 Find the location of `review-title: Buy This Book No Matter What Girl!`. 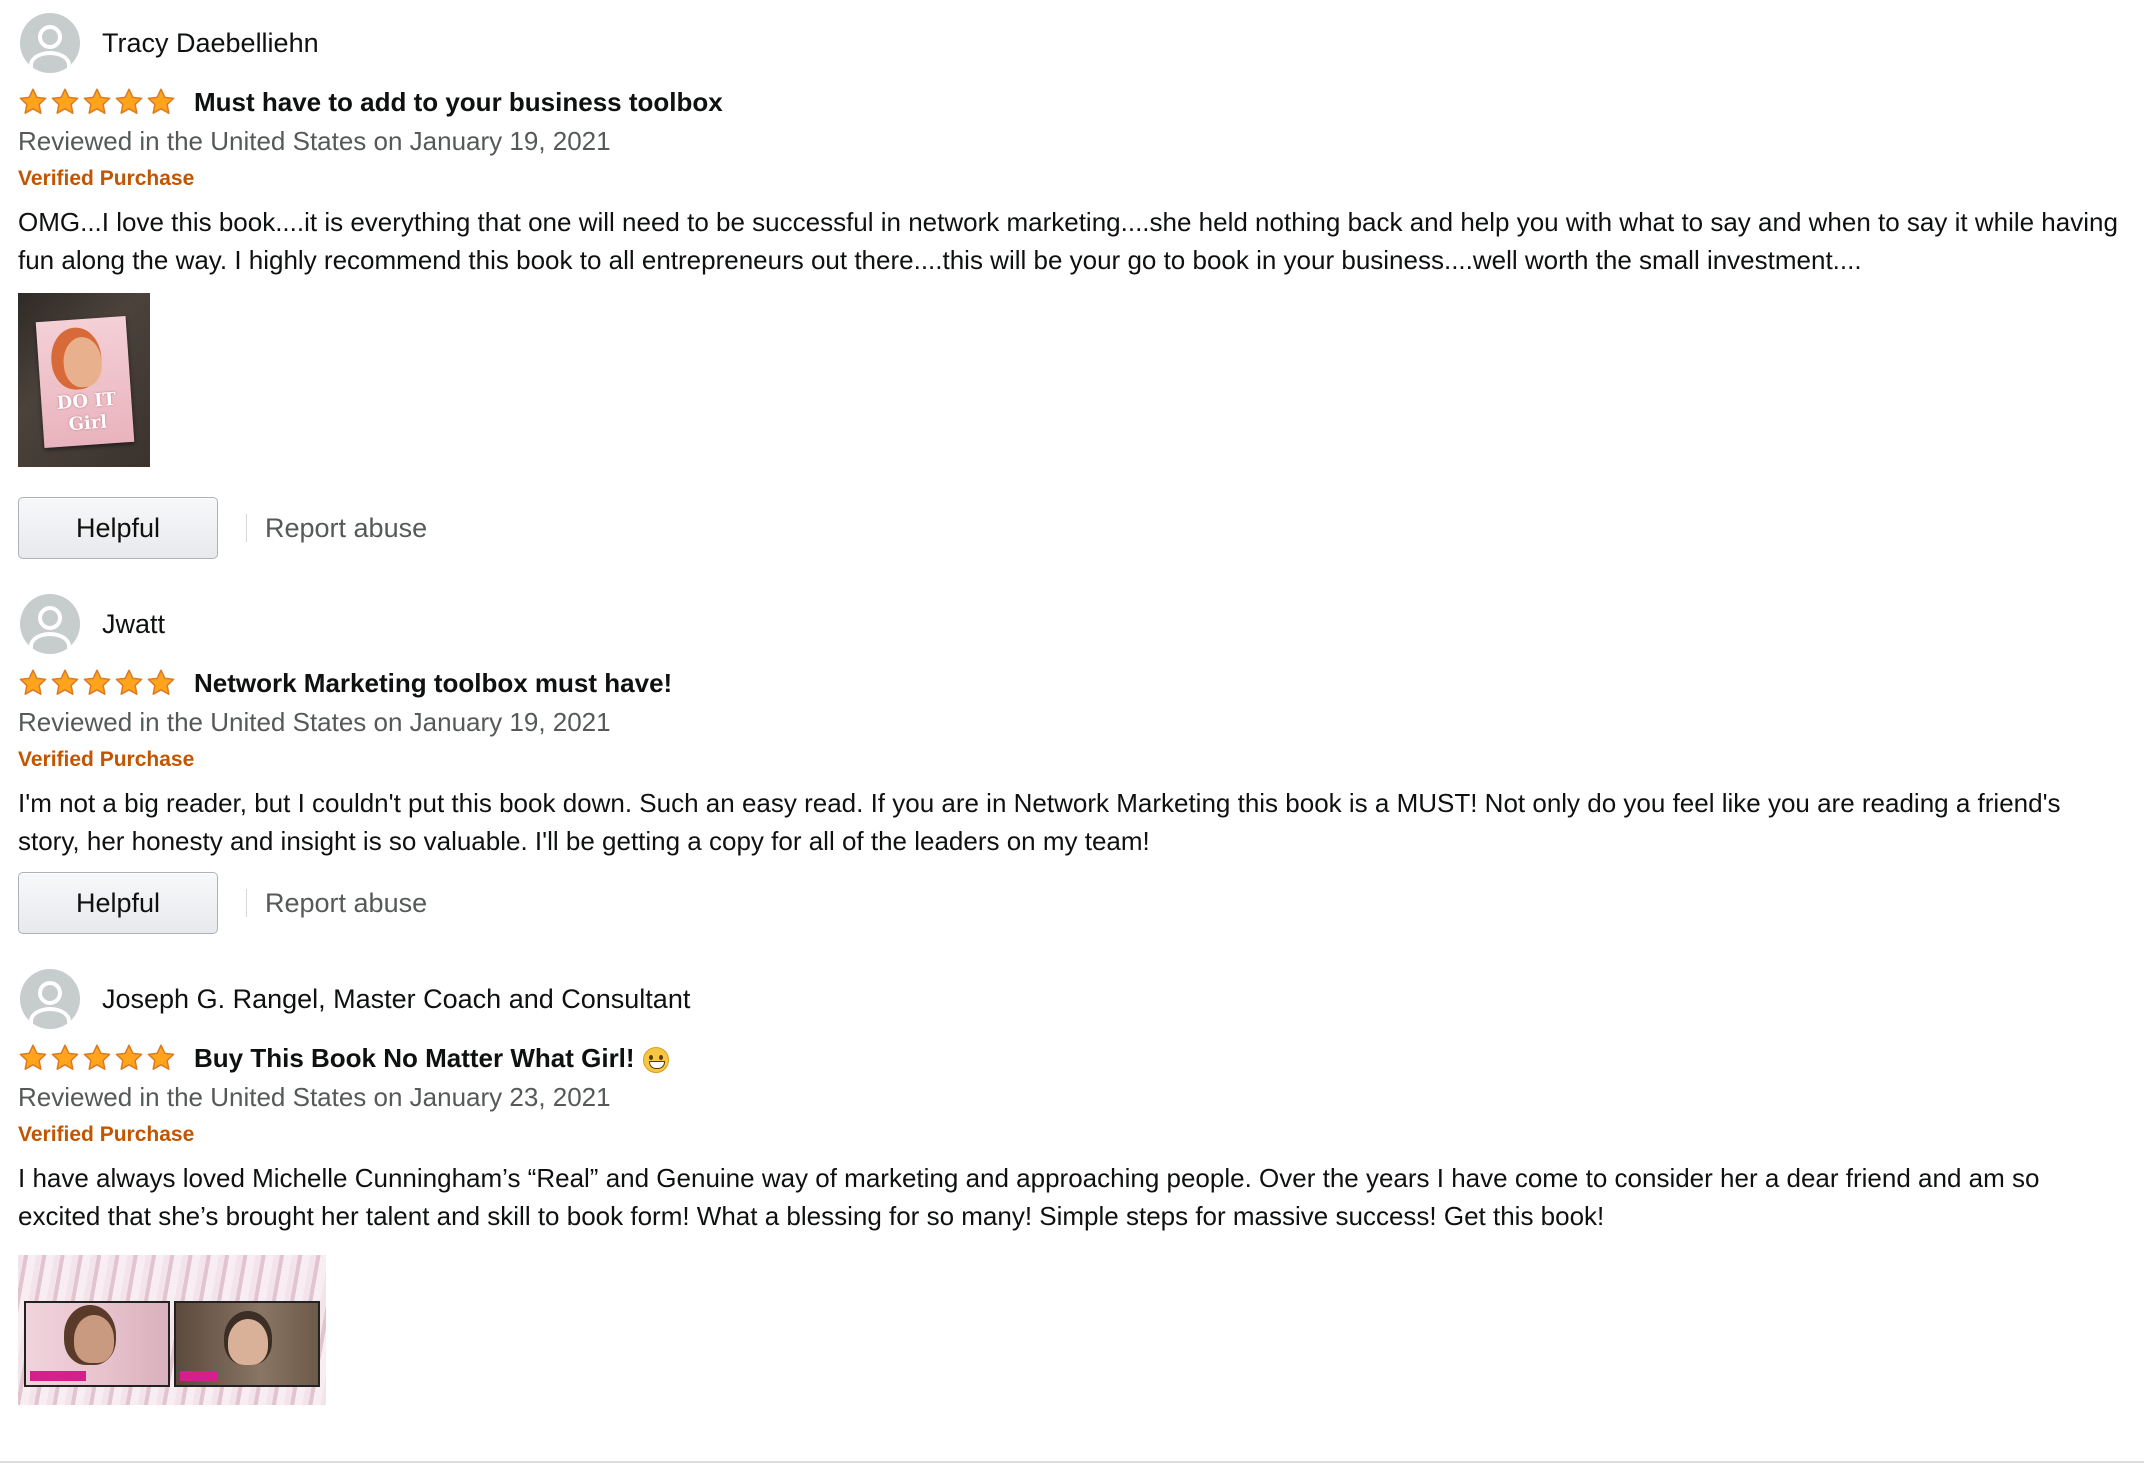

review-title: Buy This Book No Matter What Girl! is located at coordinates (431, 1058).